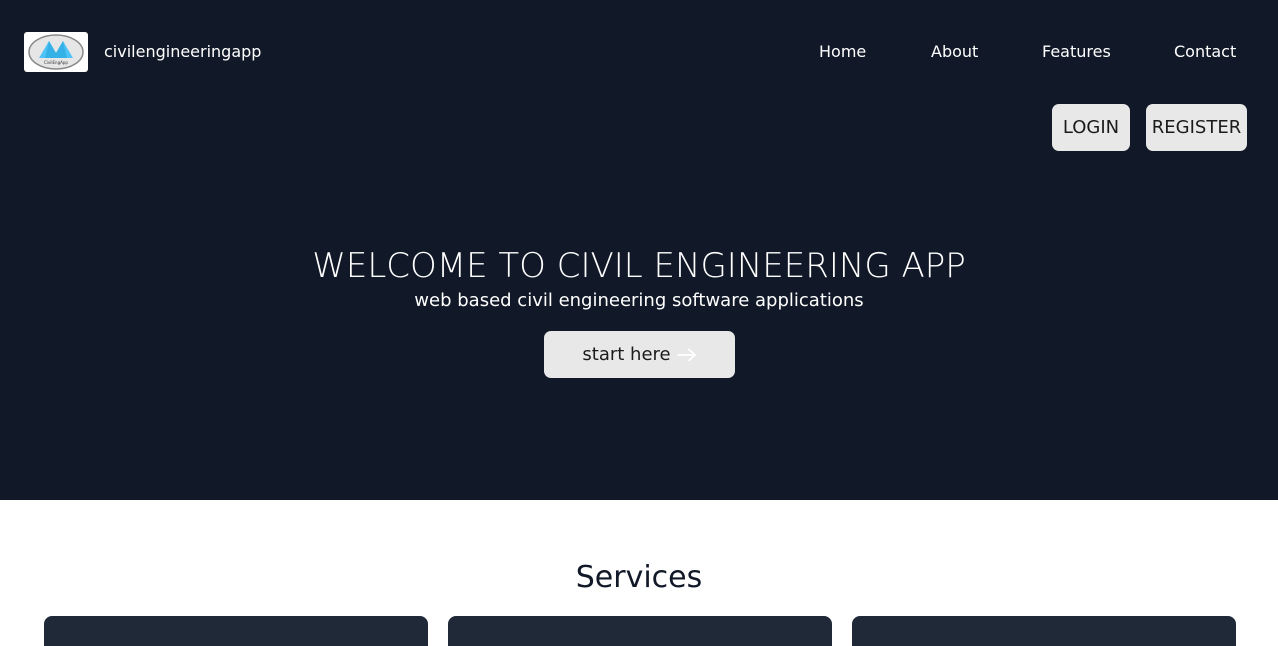 The width and height of the screenshot is (1278, 646). Describe the element at coordinates (56, 62) in the screenshot. I see `logo-text: CivilEngApp` at that location.